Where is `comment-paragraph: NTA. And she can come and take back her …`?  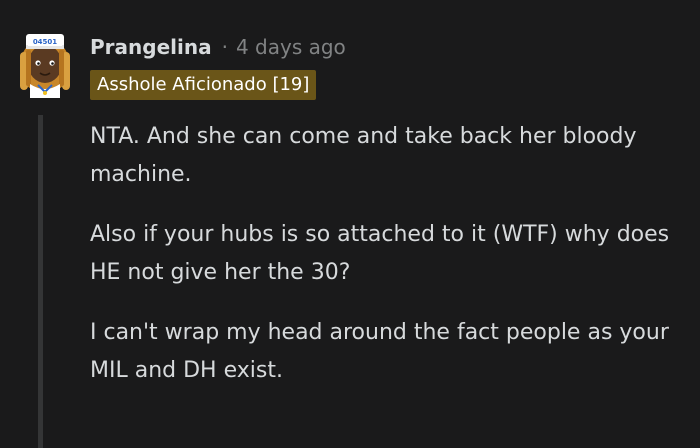
comment-paragraph: NTA. And she can come and take back her … is located at coordinates (363, 155).